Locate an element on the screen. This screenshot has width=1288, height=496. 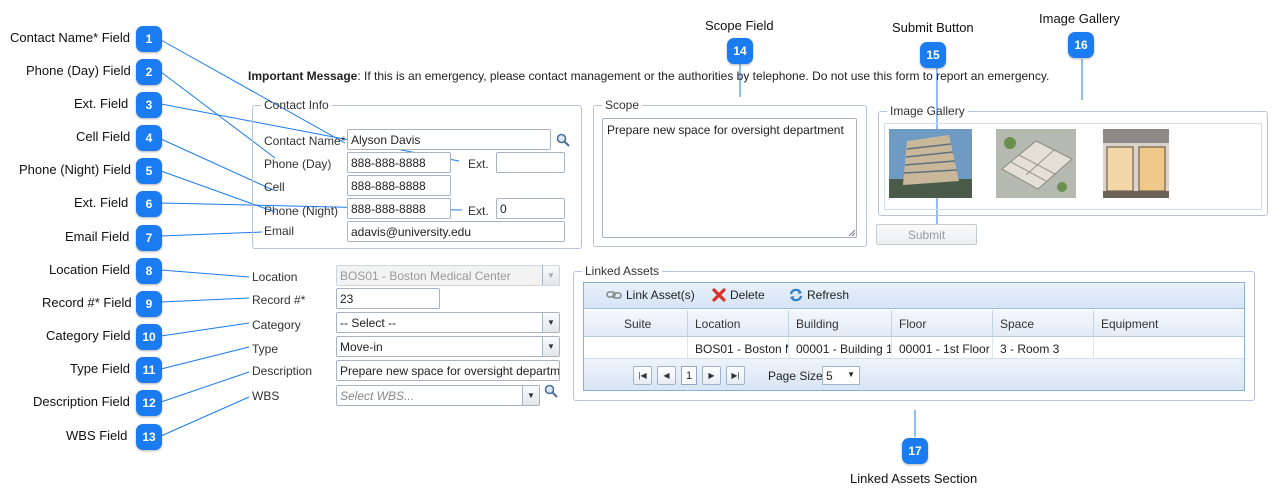
callout-badge-13: 13 is located at coordinates (149, 437).